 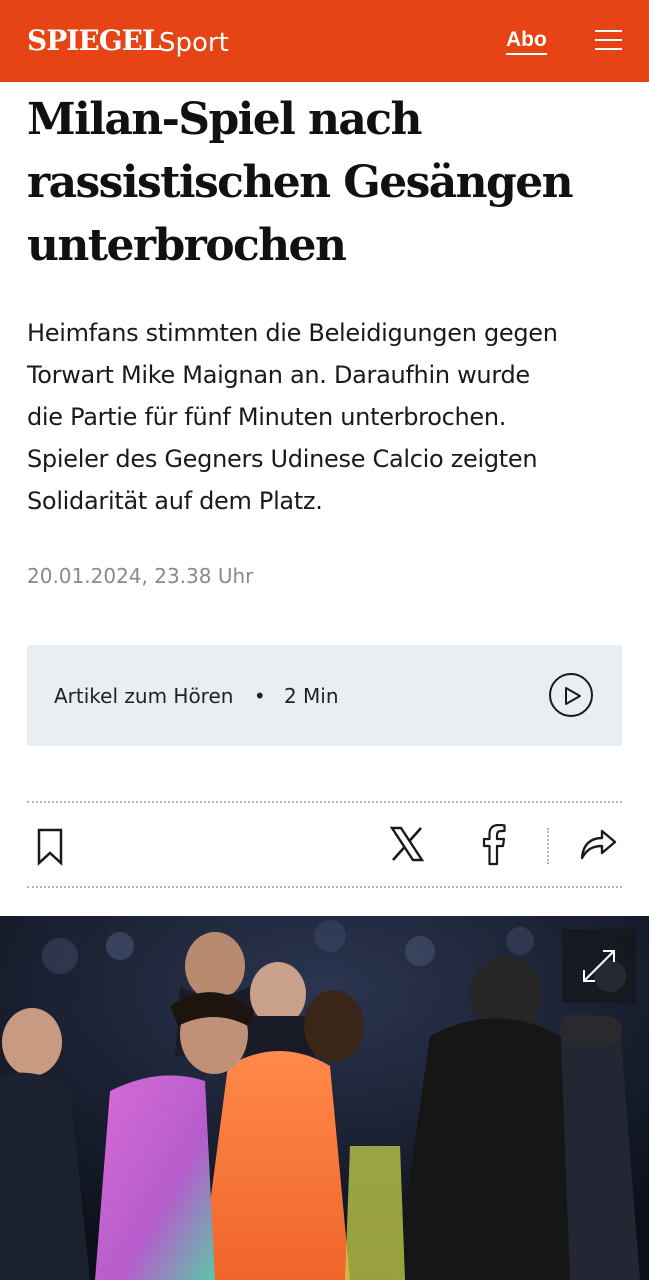 I want to click on action-separator, so click(x=548, y=846).